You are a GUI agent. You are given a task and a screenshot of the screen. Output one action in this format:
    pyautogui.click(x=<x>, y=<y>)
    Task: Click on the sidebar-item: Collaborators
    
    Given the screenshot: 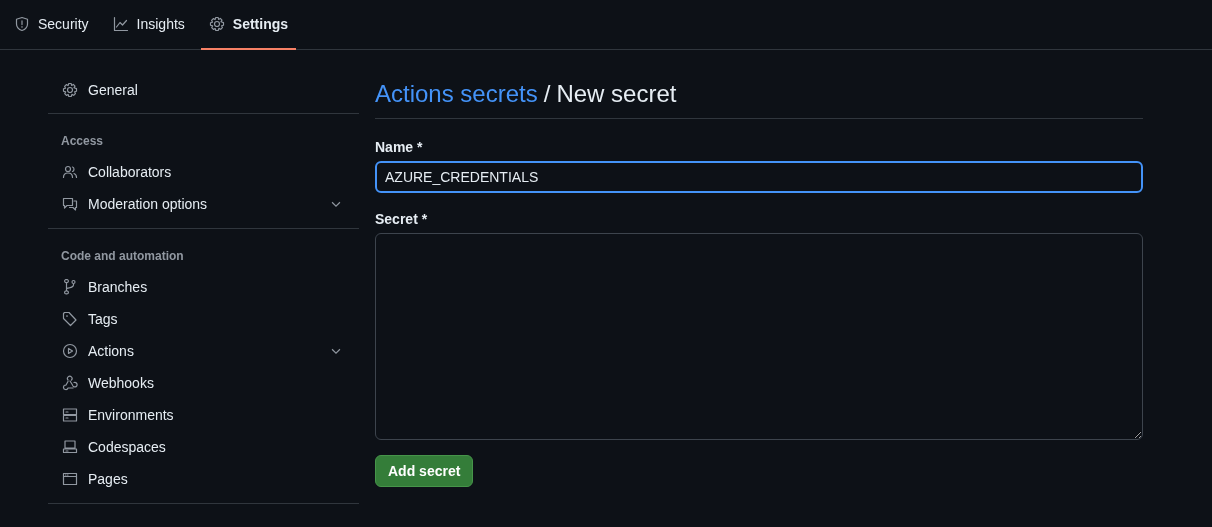 What is the action you would take?
    pyautogui.click(x=203, y=172)
    